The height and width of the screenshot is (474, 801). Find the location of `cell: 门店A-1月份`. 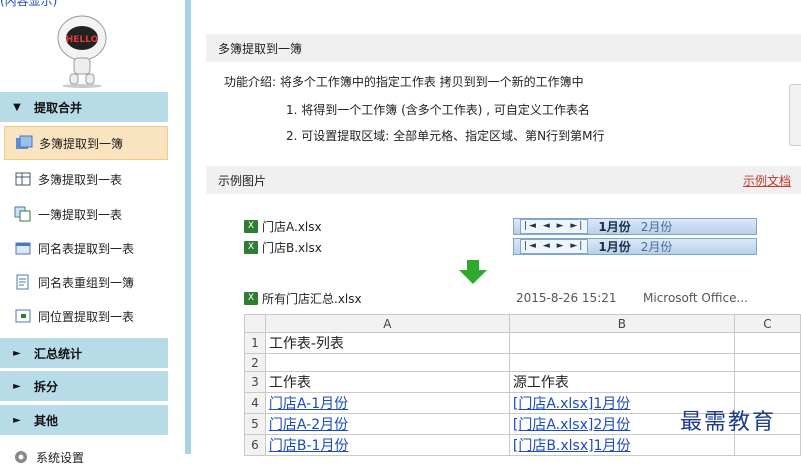

cell: 门店A-1月份 is located at coordinates (387, 403).